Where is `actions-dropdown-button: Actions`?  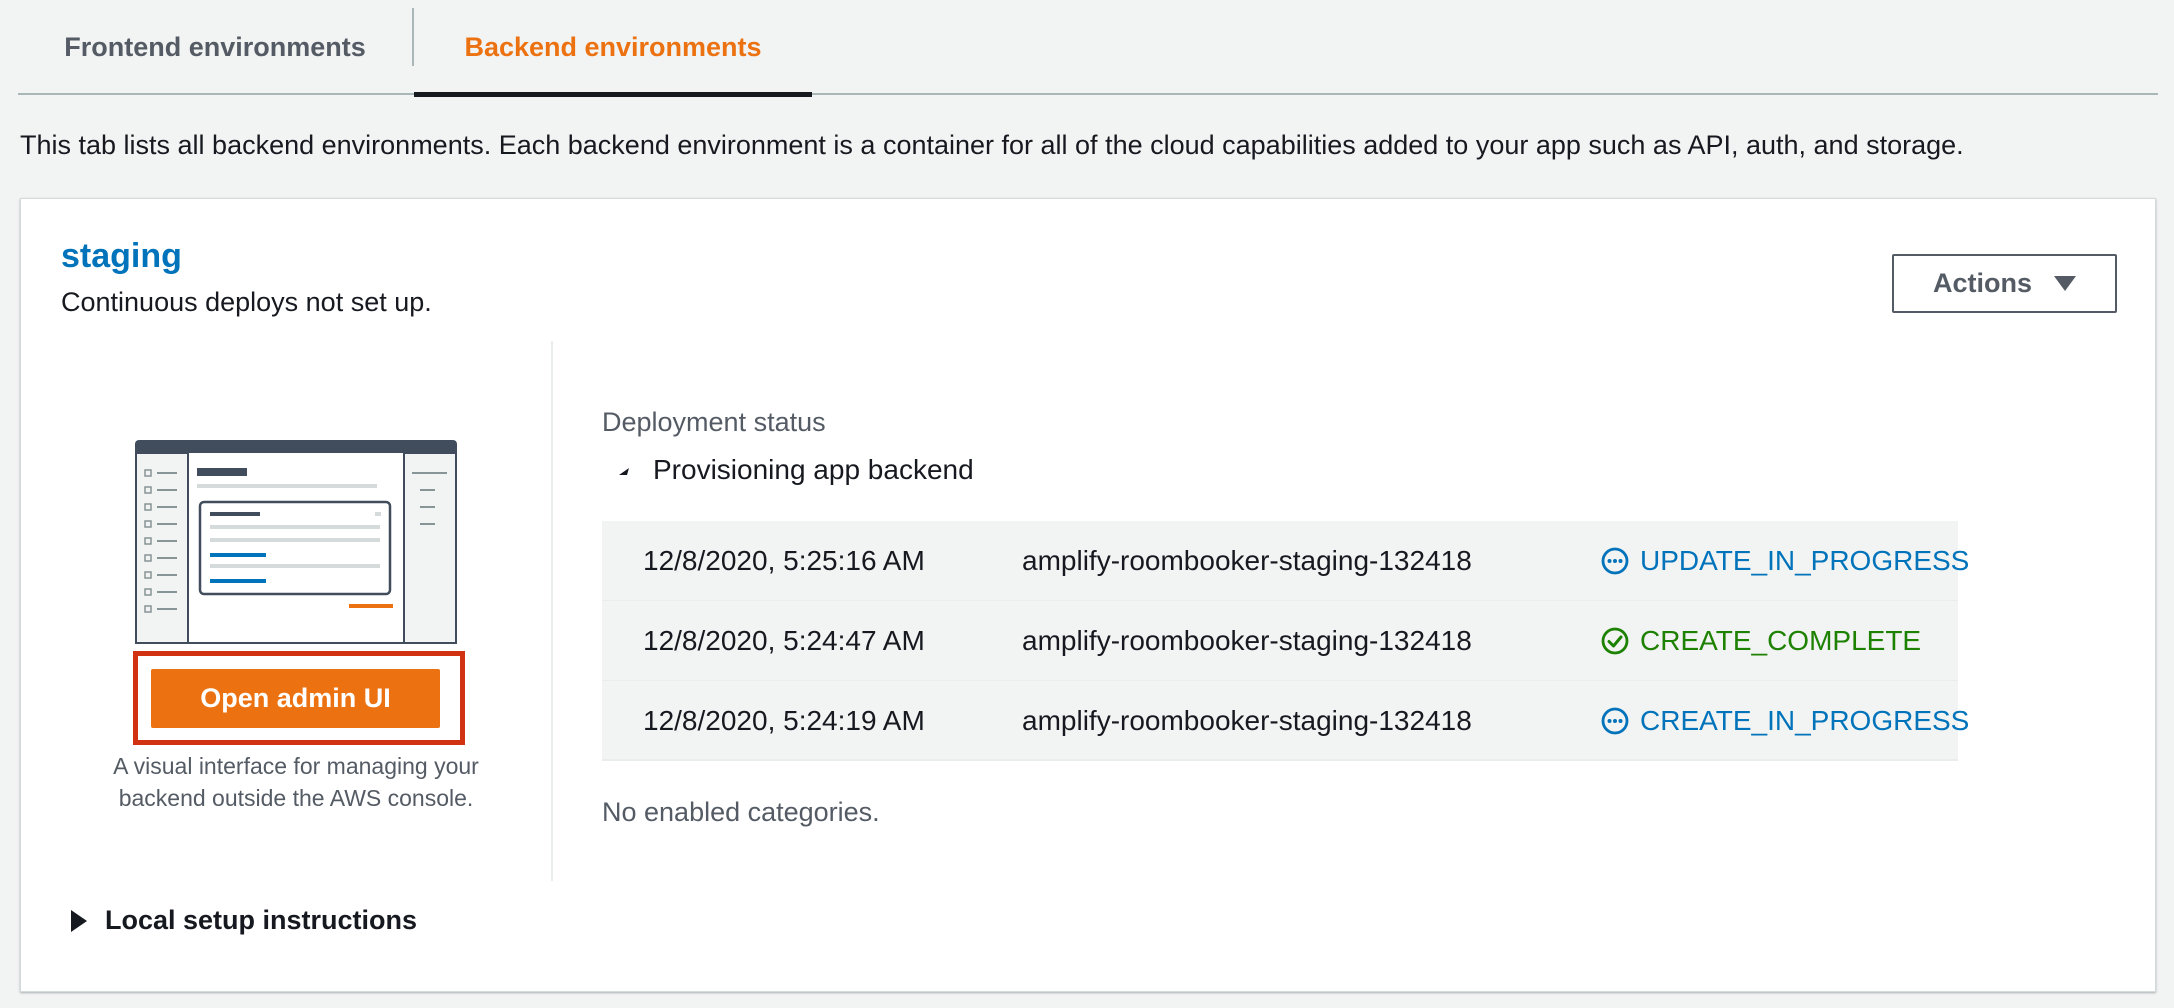
actions-dropdown-button: Actions is located at coordinates (2004, 283).